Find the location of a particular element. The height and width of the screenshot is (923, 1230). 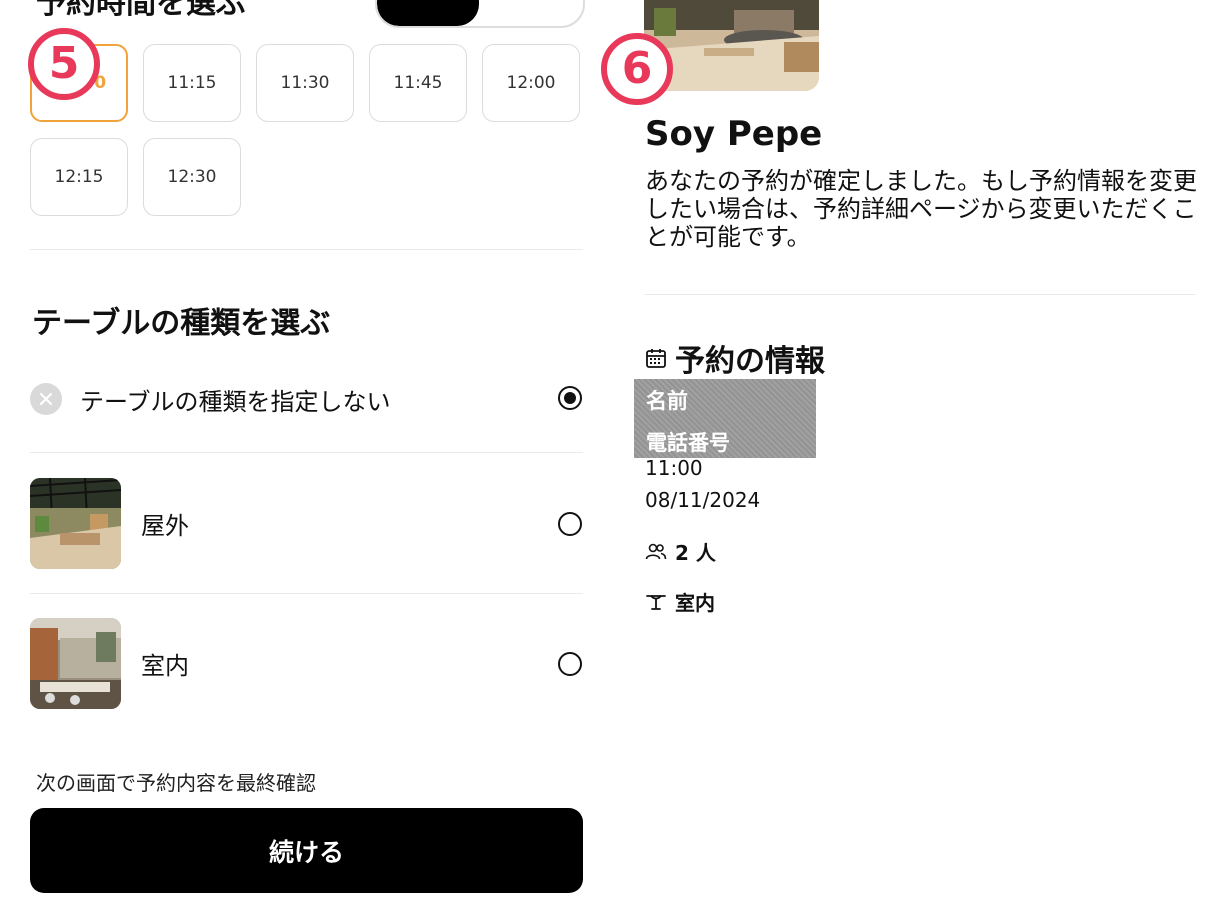

reservation-info-title: 予約の情報 is located at coordinates (750, 361).